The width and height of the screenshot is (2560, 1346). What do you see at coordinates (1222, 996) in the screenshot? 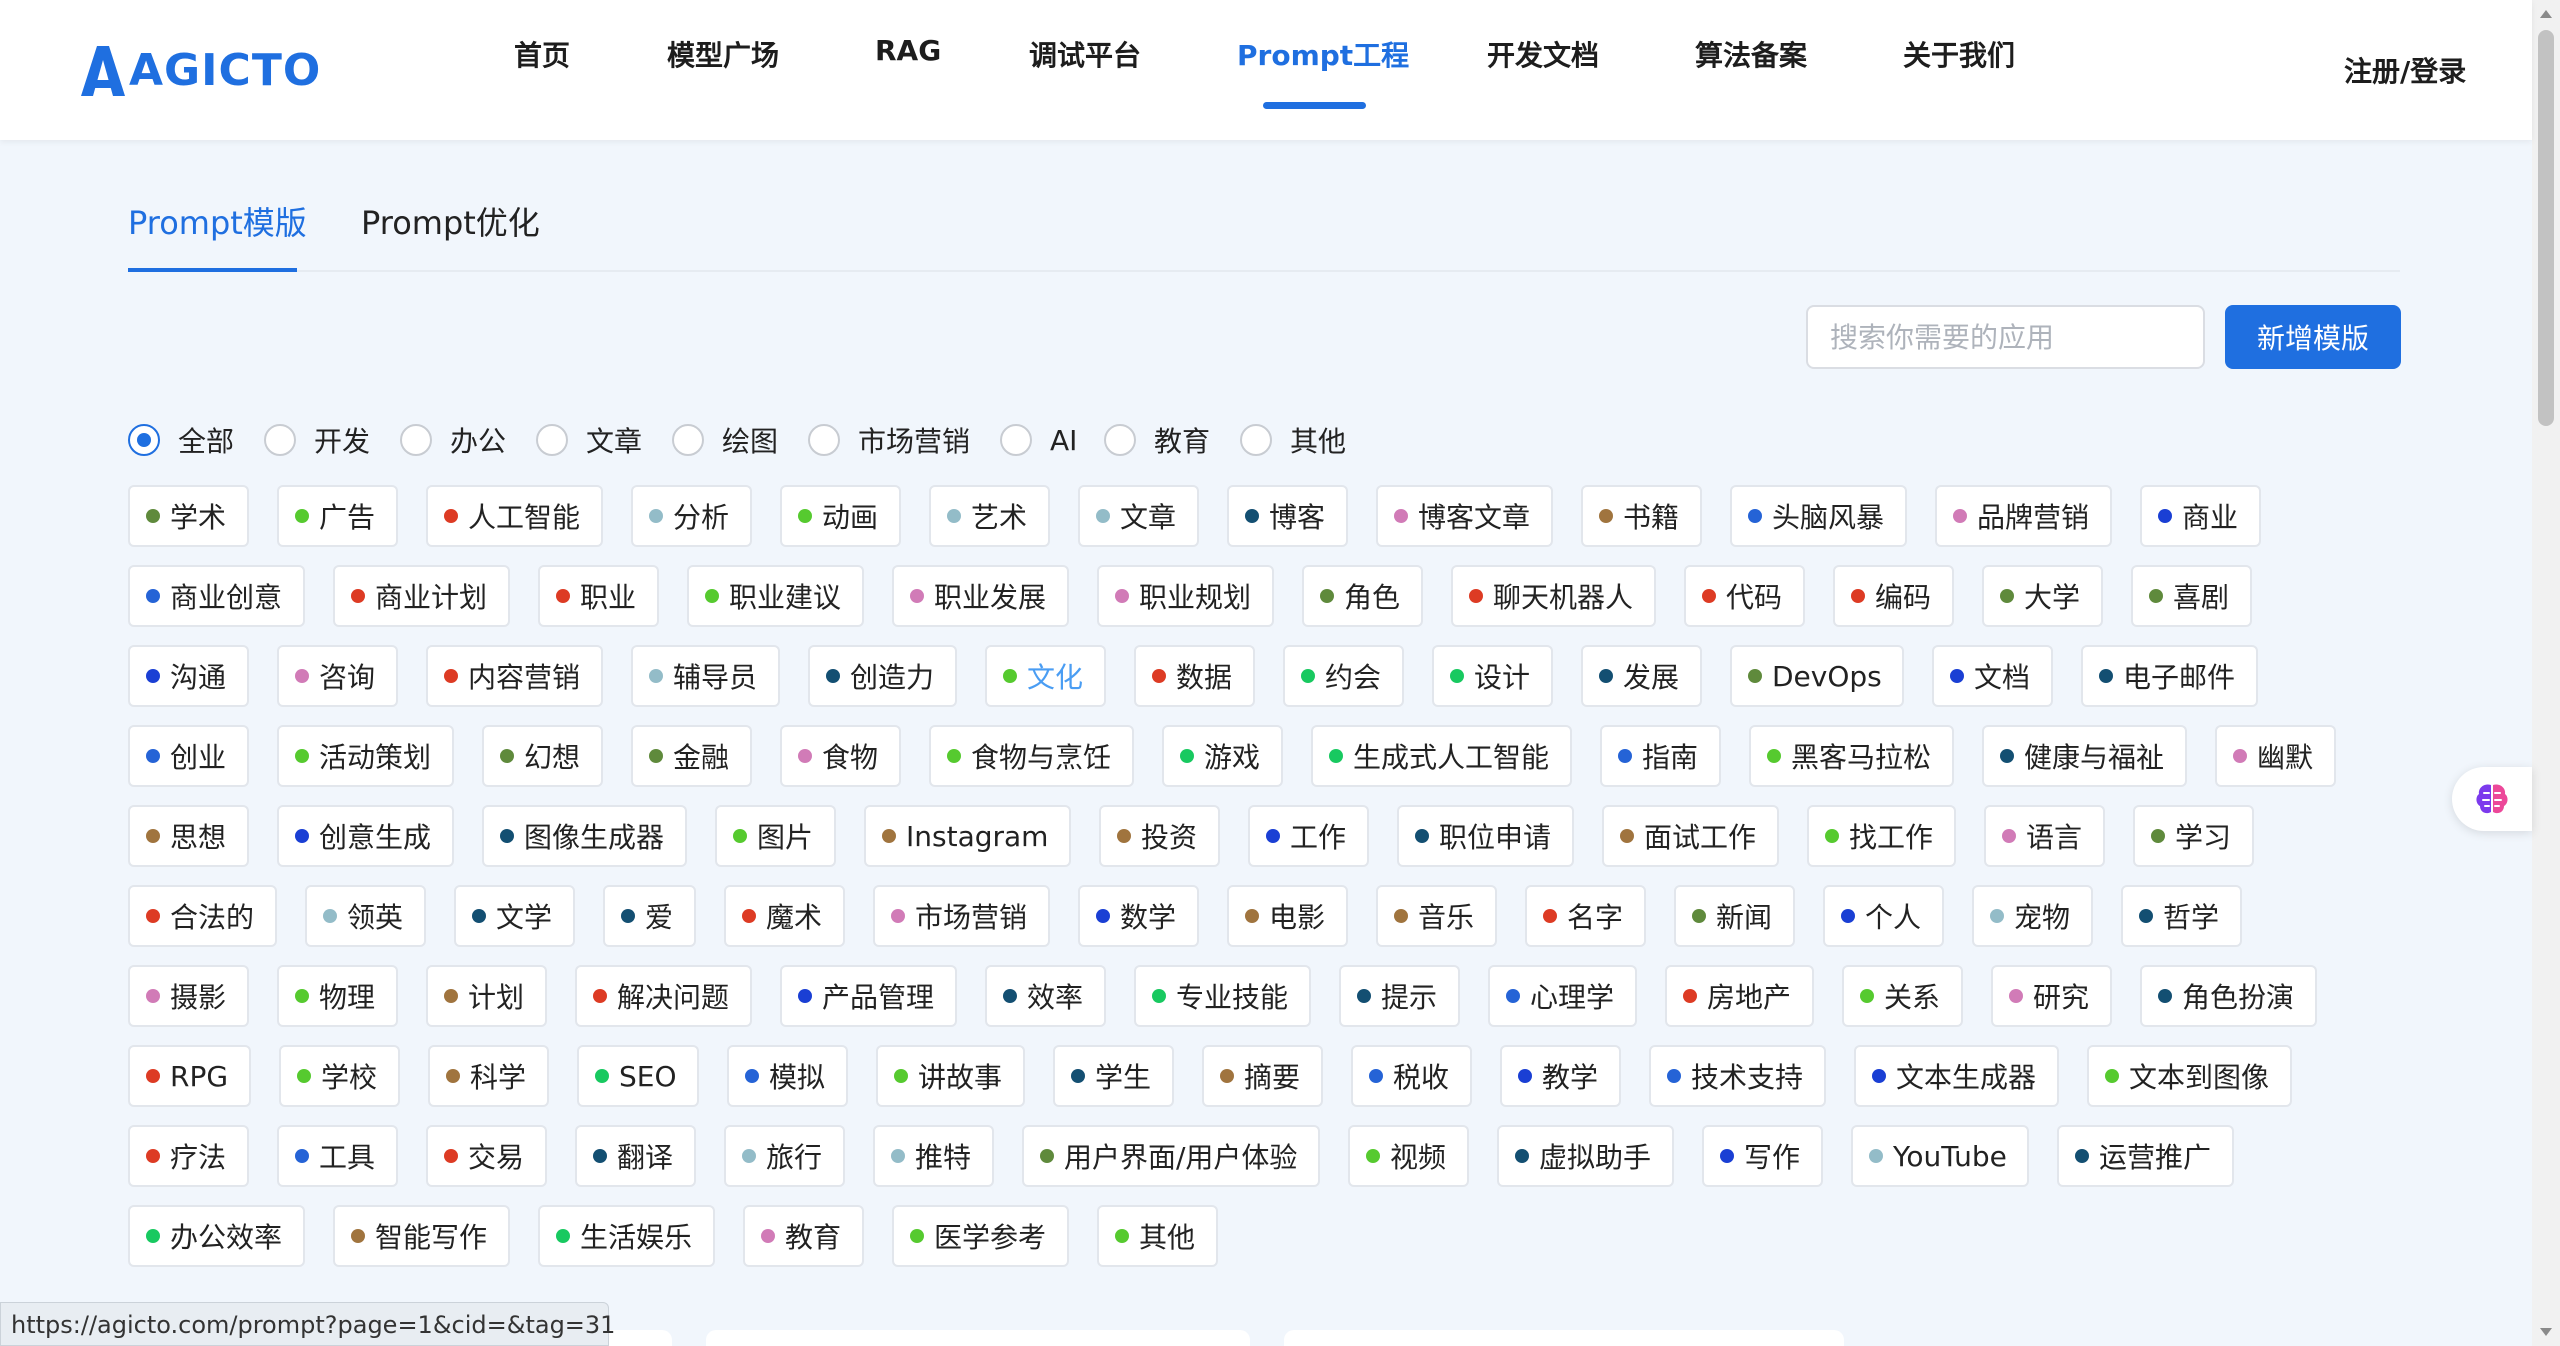
I see `tag-chip: 专业技能` at bounding box center [1222, 996].